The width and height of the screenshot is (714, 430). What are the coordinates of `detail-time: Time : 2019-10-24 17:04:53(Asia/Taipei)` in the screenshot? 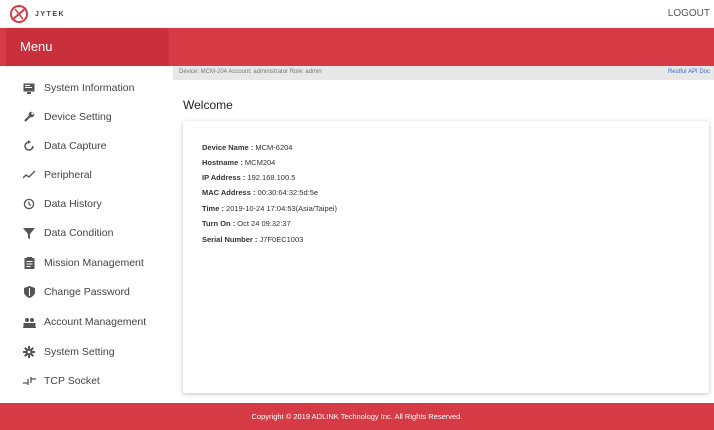 It's located at (269, 208).